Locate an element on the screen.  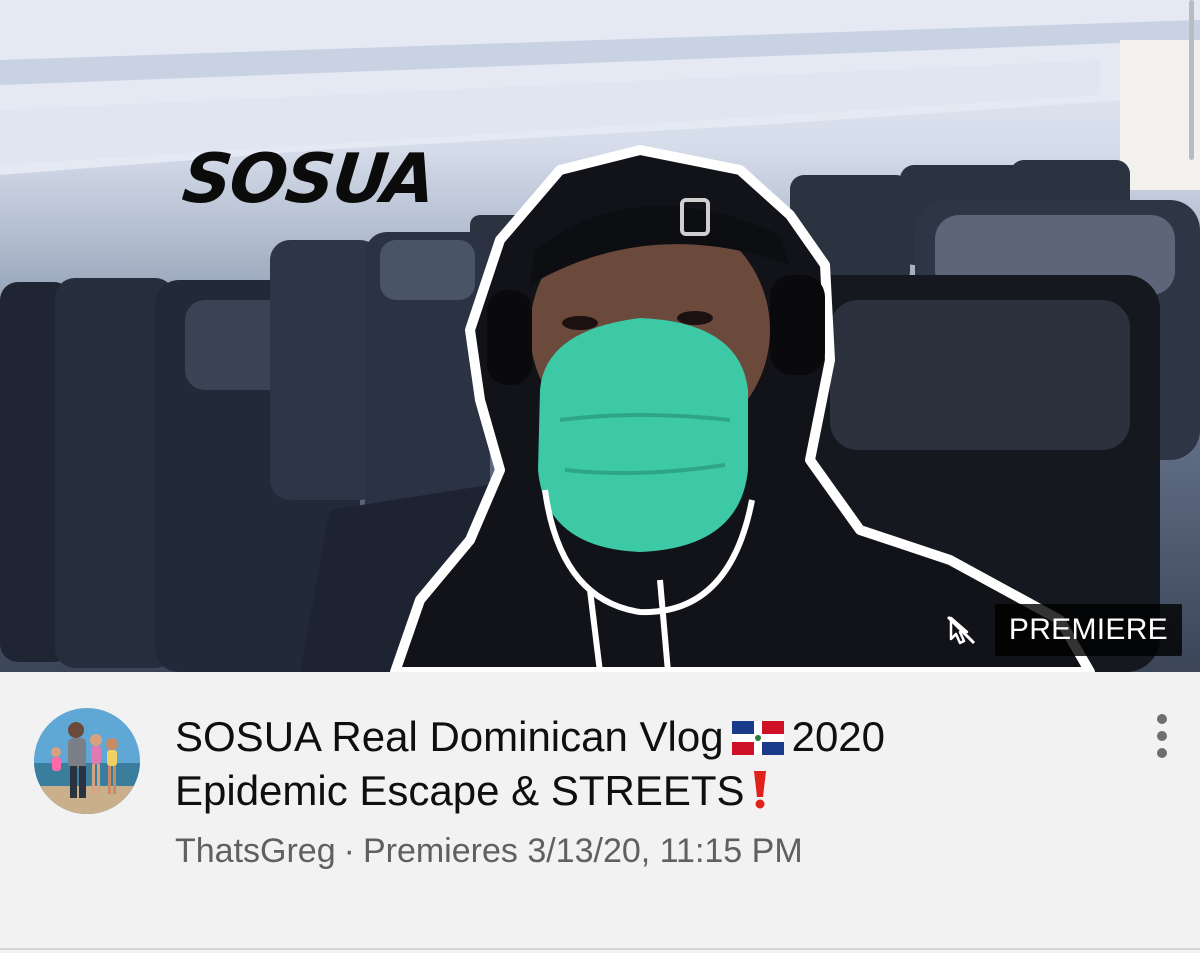
premiere-status: Premieres 3/13/20, 11:15 PM is located at coordinates (582, 851).